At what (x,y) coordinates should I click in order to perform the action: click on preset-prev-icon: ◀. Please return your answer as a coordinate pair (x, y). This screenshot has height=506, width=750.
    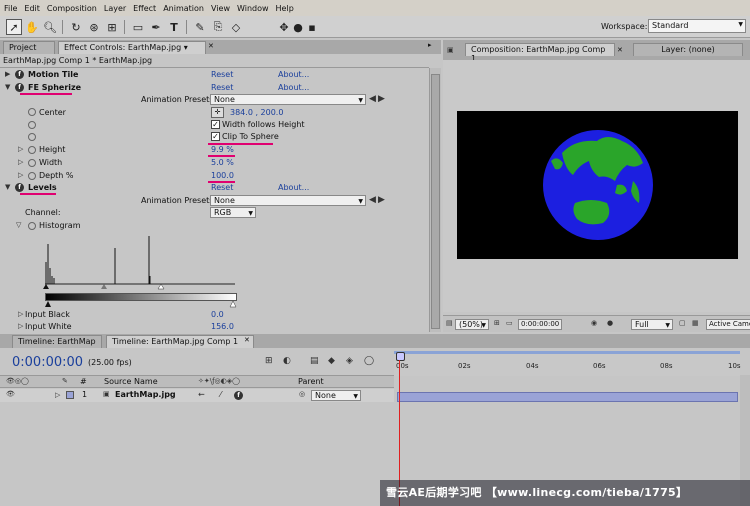
    Looking at the image, I should click on (372, 99).